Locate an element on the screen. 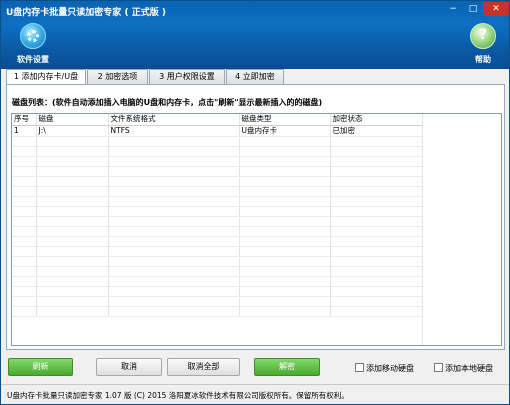  add-mobile-disk-checkbox: 添加移动硬盘 is located at coordinates (384, 368).